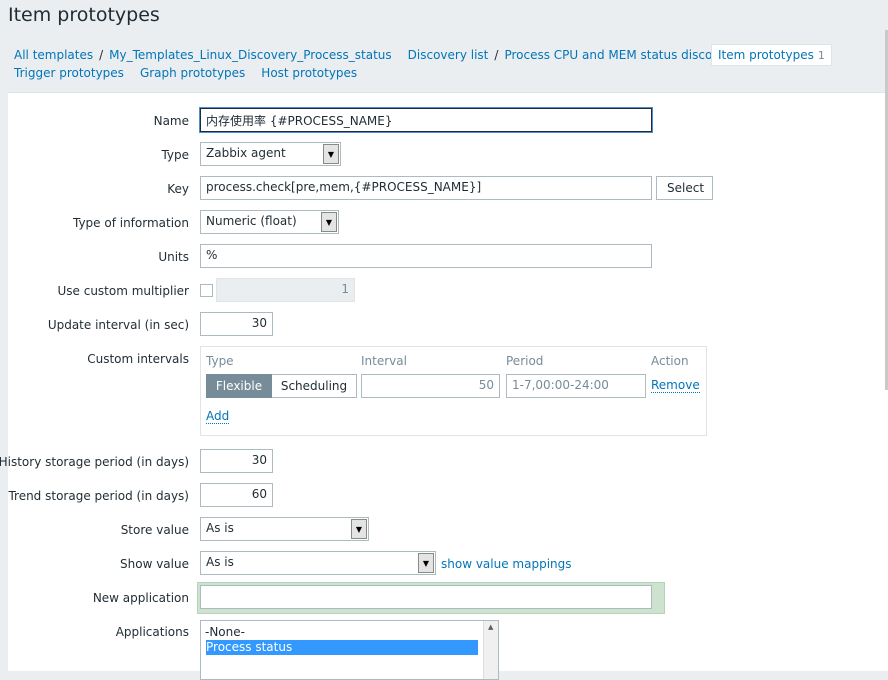  I want to click on custom-multiplier-input: 1, so click(285, 290).